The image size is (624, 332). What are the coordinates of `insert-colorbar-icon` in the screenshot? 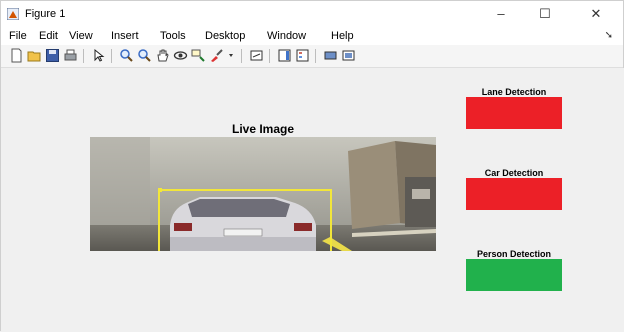 It's located at (284, 55).